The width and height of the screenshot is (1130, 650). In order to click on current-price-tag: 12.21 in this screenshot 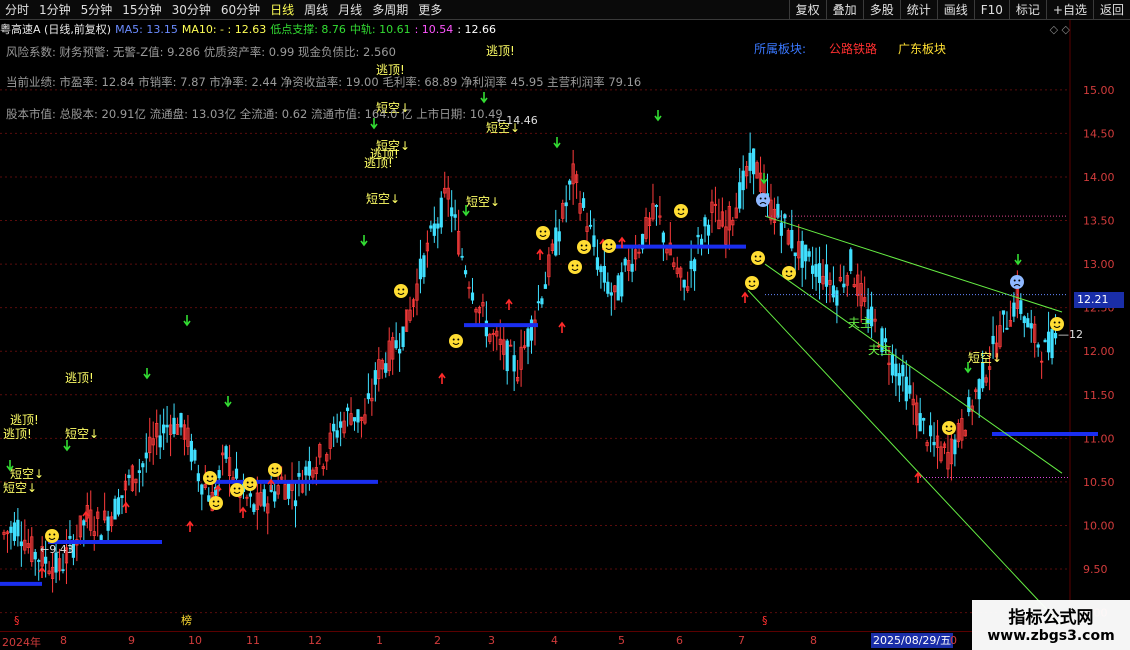, I will do `click(1099, 300)`.